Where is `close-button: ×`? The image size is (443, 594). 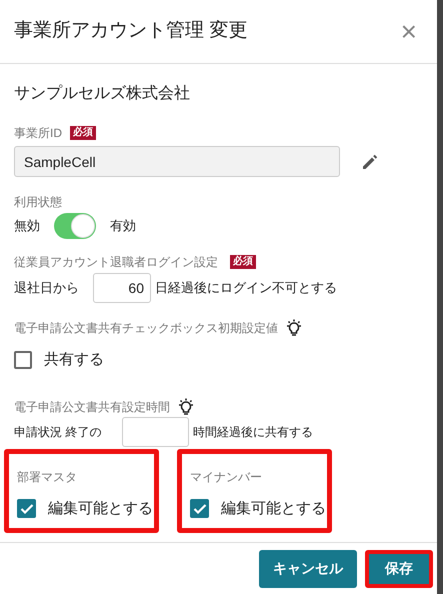
close-button: × is located at coordinates (408, 32).